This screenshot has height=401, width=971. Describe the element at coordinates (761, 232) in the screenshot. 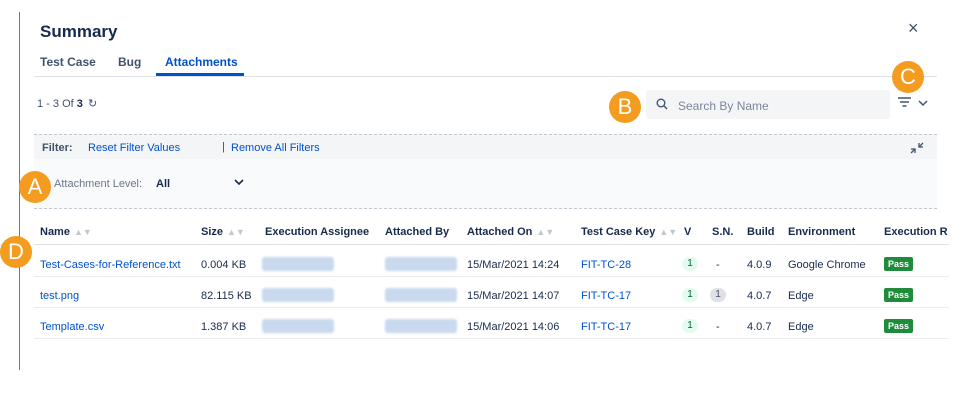

I see `column-header-build: Build` at that location.